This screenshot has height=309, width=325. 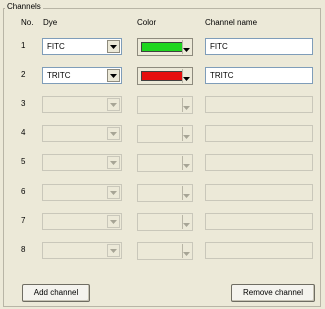 What do you see at coordinates (231, 22) in the screenshot?
I see `header-channel-name: Channel name` at bounding box center [231, 22].